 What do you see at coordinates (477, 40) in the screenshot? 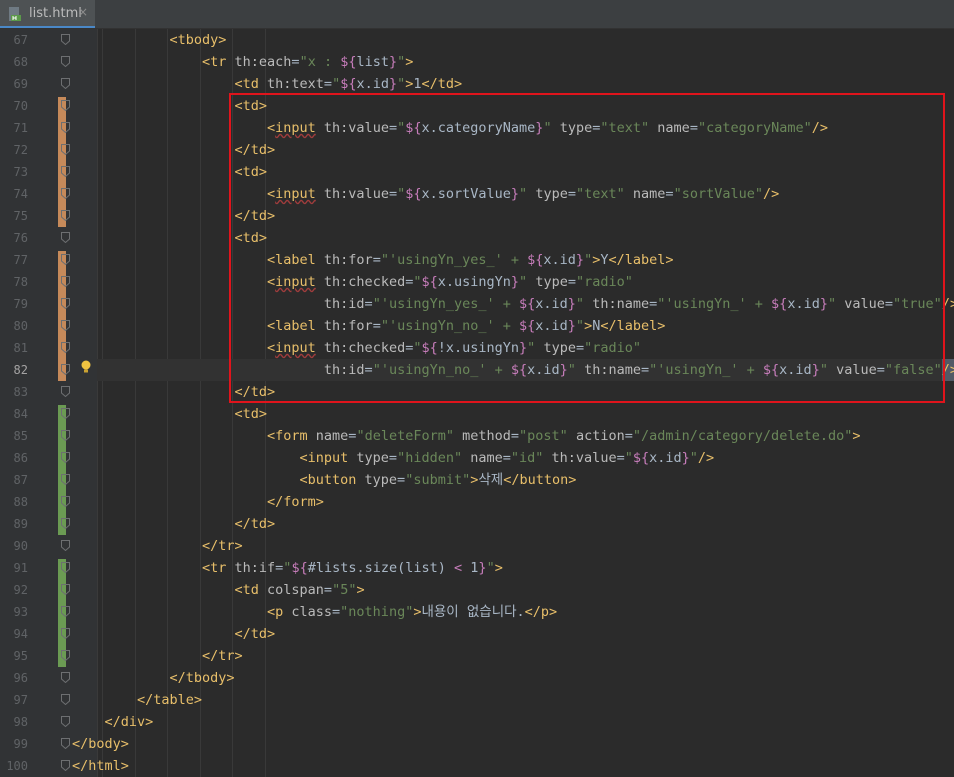
I see `code-line: 67 <tbody>` at bounding box center [477, 40].